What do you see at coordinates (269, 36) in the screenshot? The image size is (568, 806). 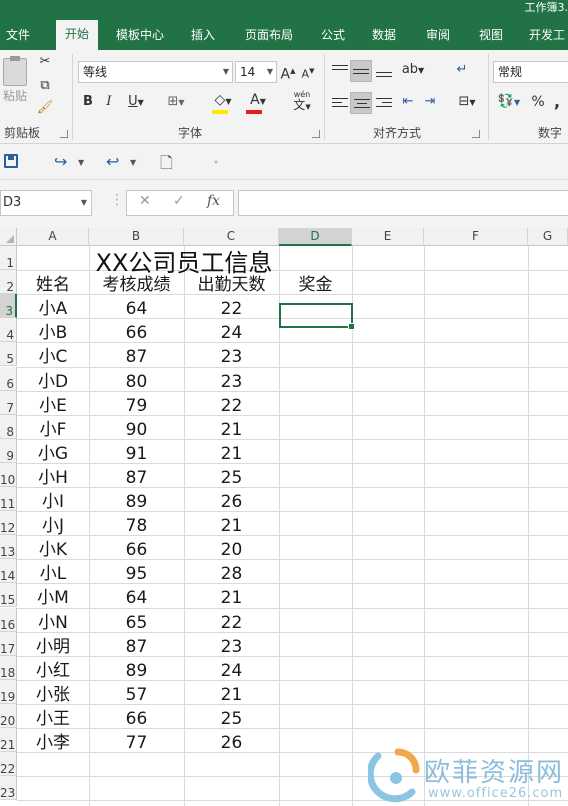 I see `tab-4: 页面布局` at bounding box center [269, 36].